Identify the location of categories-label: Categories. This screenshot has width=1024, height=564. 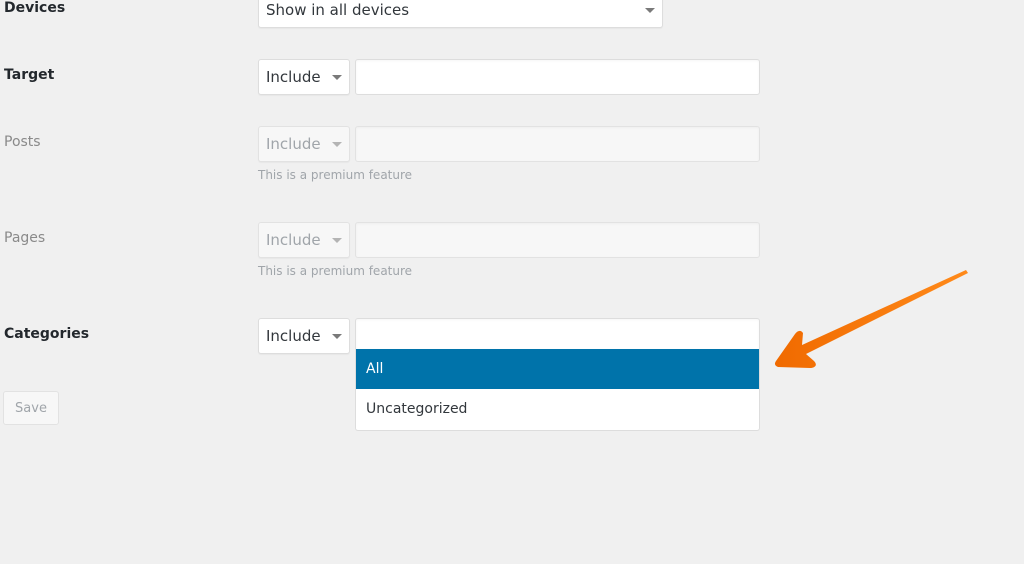
(47, 334).